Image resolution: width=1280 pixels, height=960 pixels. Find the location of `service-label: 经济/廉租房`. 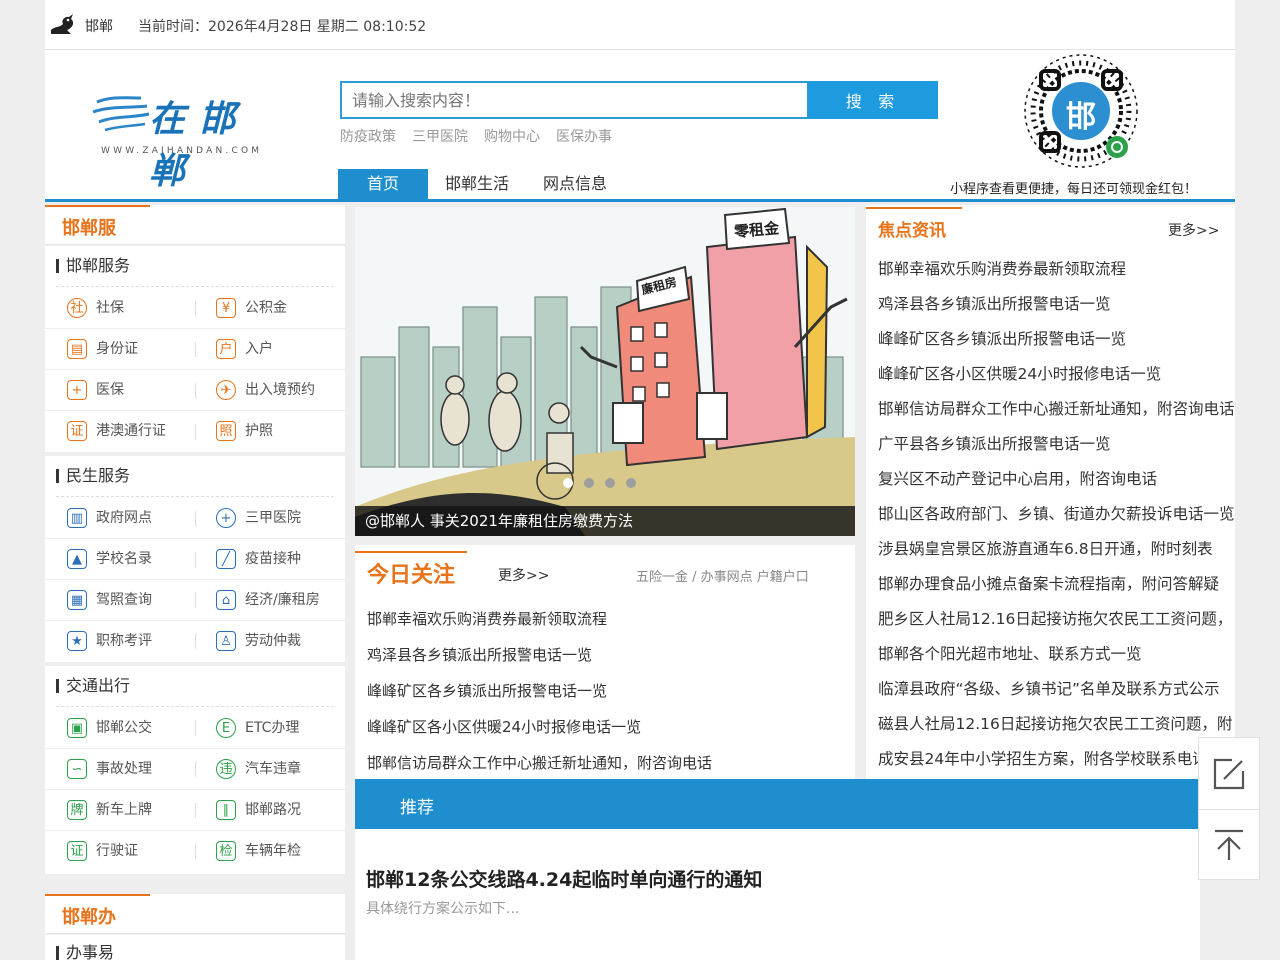

service-label: 经济/廉租房 is located at coordinates (282, 600).